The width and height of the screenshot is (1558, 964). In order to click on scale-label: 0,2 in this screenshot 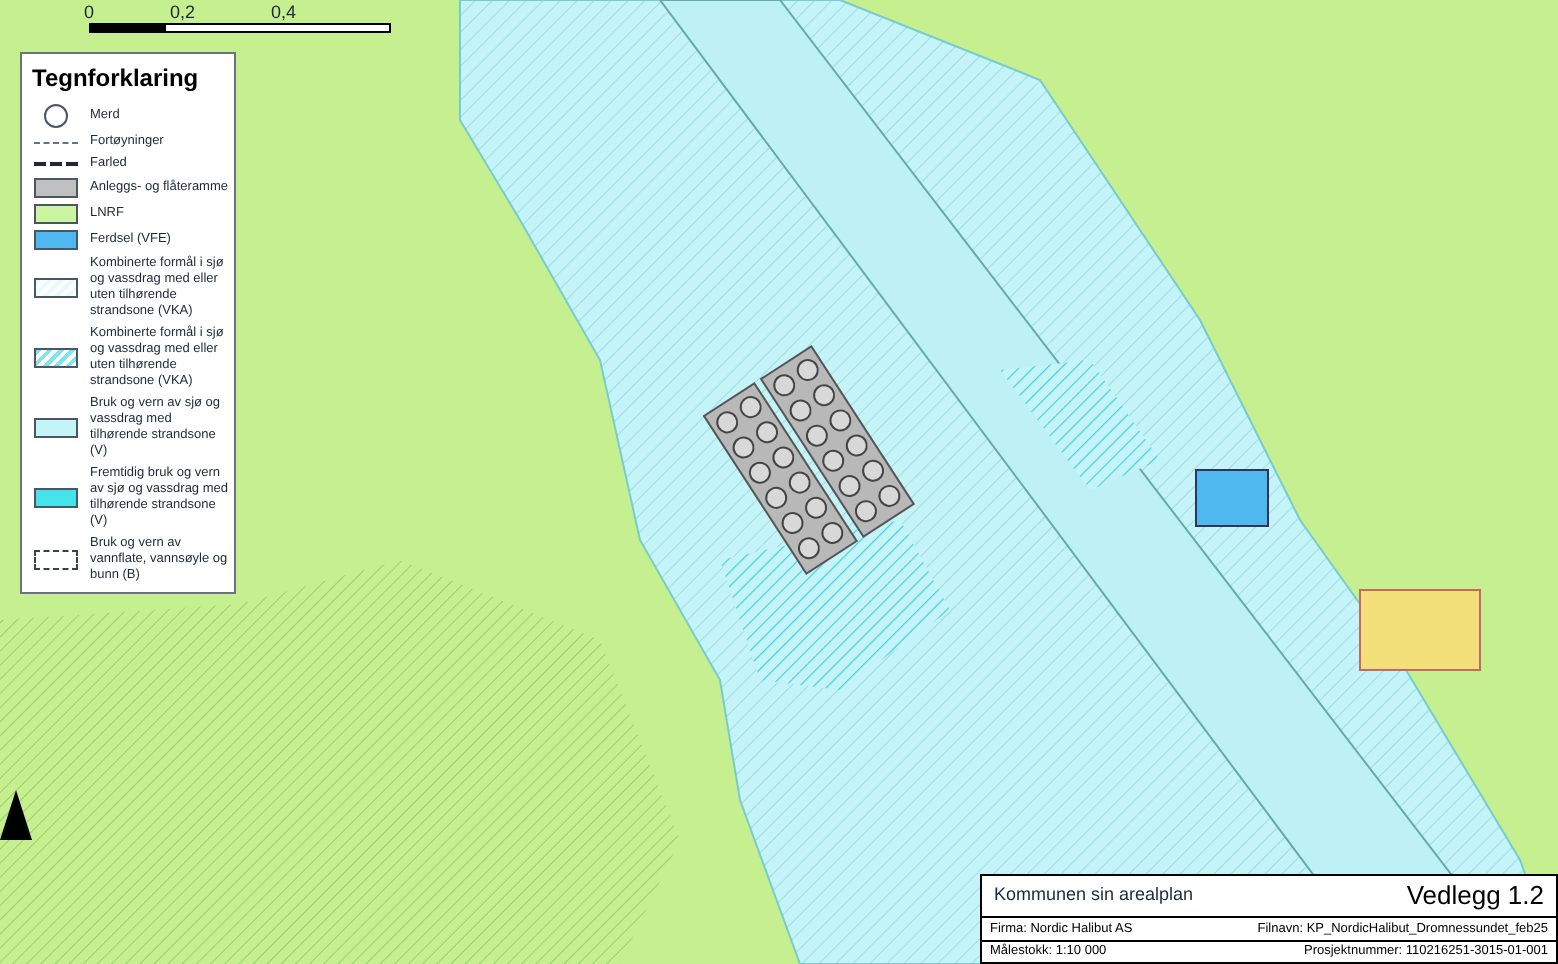, I will do `click(183, 12)`.